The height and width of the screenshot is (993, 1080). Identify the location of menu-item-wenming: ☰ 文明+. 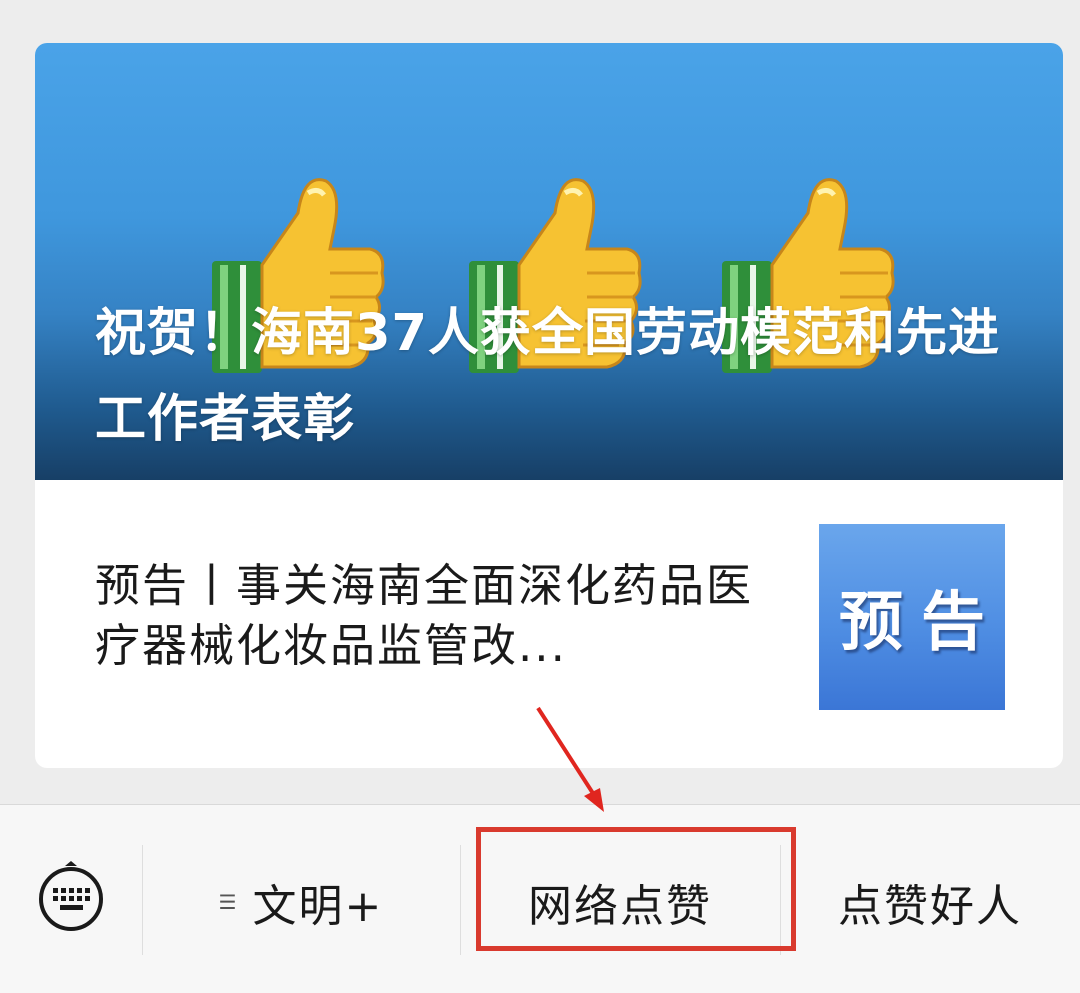
(301, 902).